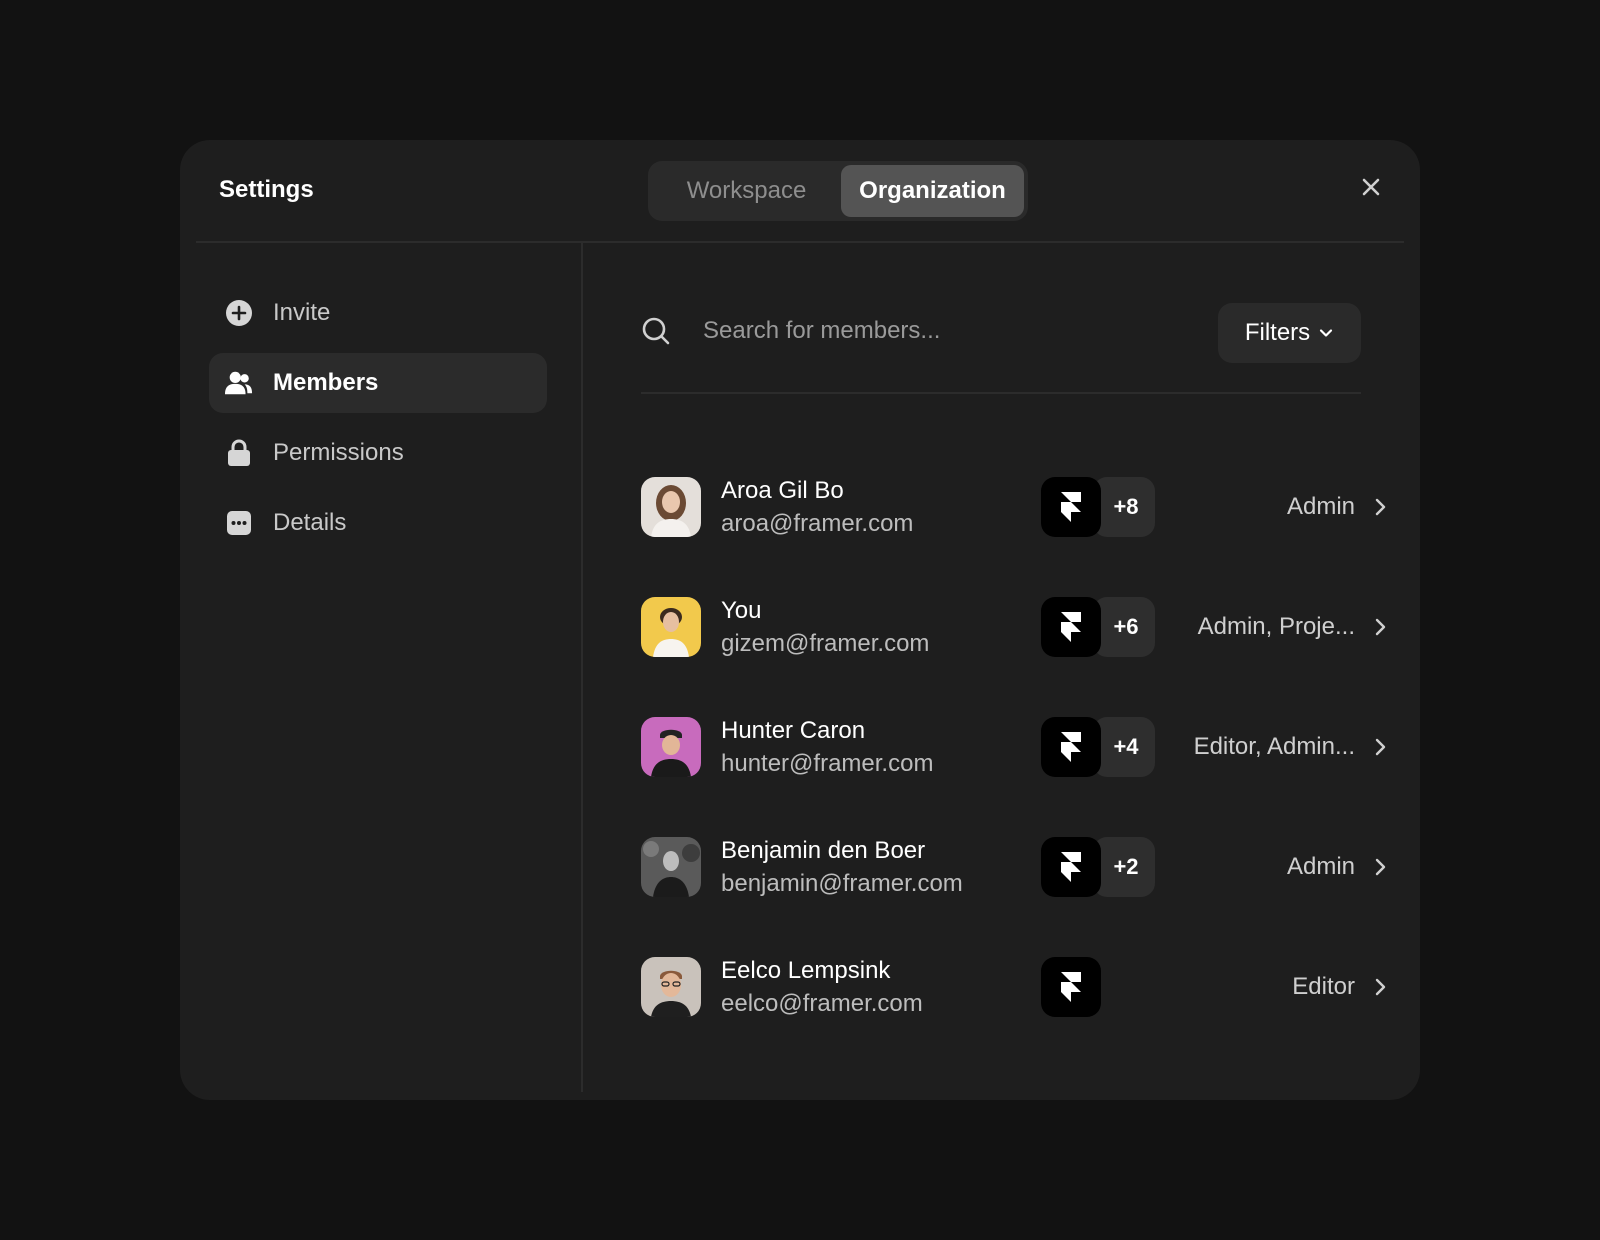 This screenshot has height=1240, width=1600. Describe the element at coordinates (842, 883) in the screenshot. I see `member-email: benjamin@framer.com` at that location.